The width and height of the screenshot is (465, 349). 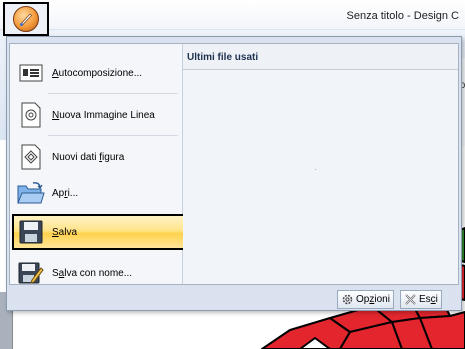 What do you see at coordinates (65, 232) in the screenshot?
I see `menu-item-label: Salva` at bounding box center [65, 232].